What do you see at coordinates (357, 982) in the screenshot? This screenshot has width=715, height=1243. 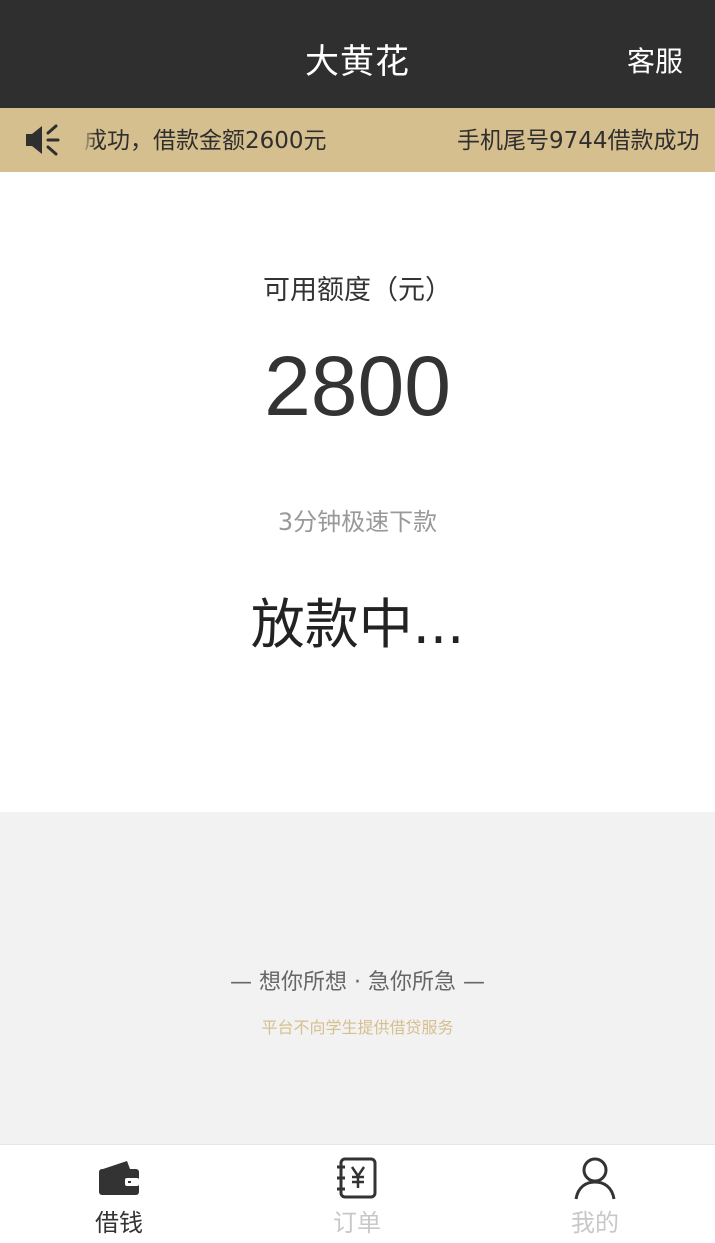 I see `slogan-text: — 想你所想 · 急你所急 —` at bounding box center [357, 982].